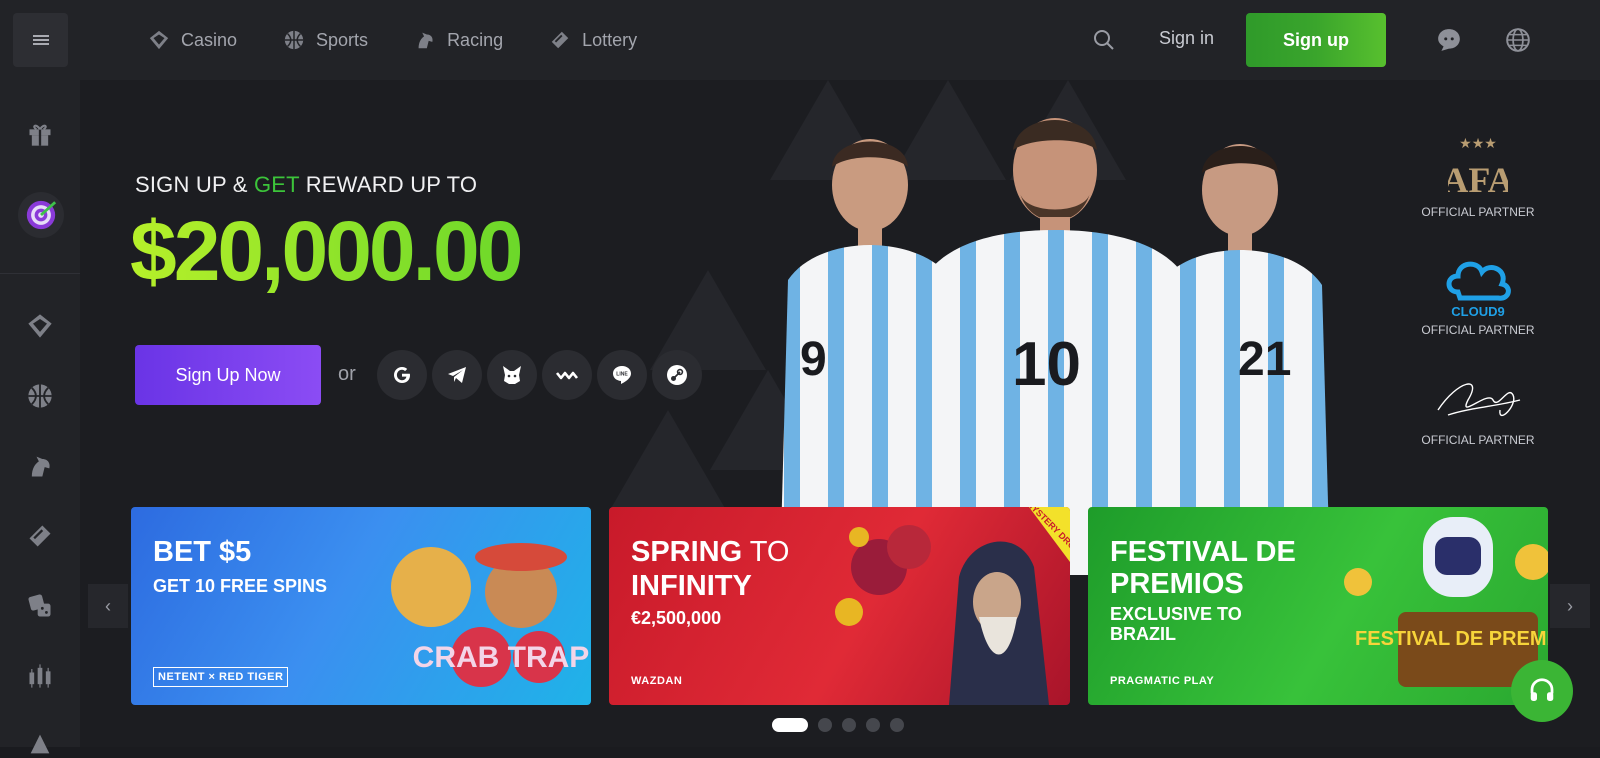  Describe the element at coordinates (228, 375) in the screenshot. I see `sign-up-now-button: Sign Up Now` at that location.